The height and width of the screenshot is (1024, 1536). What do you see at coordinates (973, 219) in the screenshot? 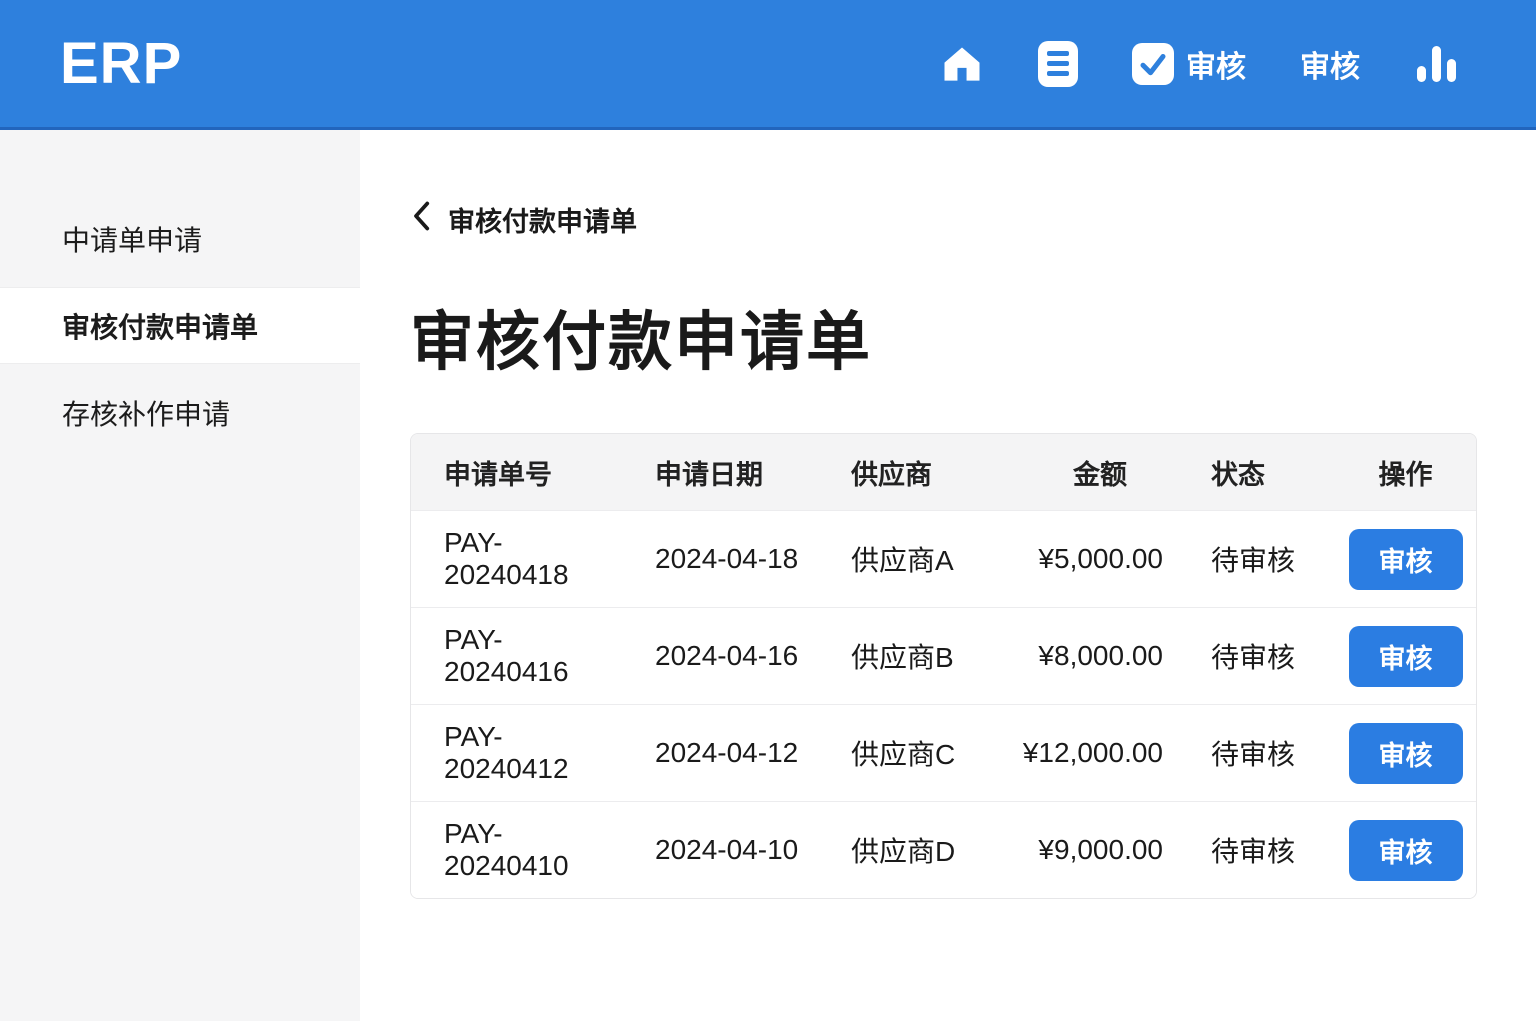
I see `breadcrumb: 审核付款申请单` at bounding box center [973, 219].